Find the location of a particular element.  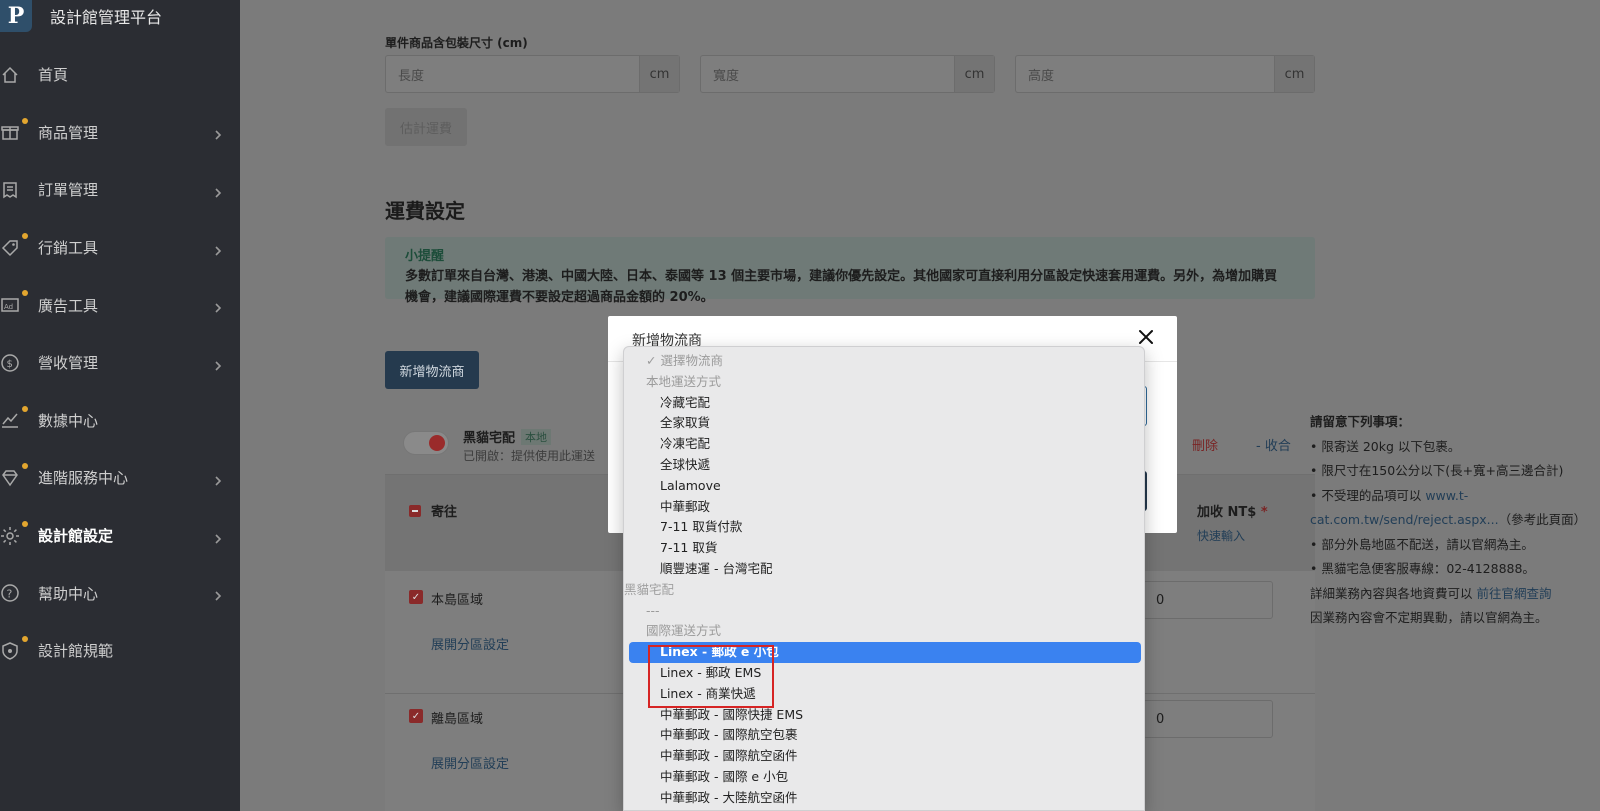

brand-logo: P is located at coordinates (16, 16).